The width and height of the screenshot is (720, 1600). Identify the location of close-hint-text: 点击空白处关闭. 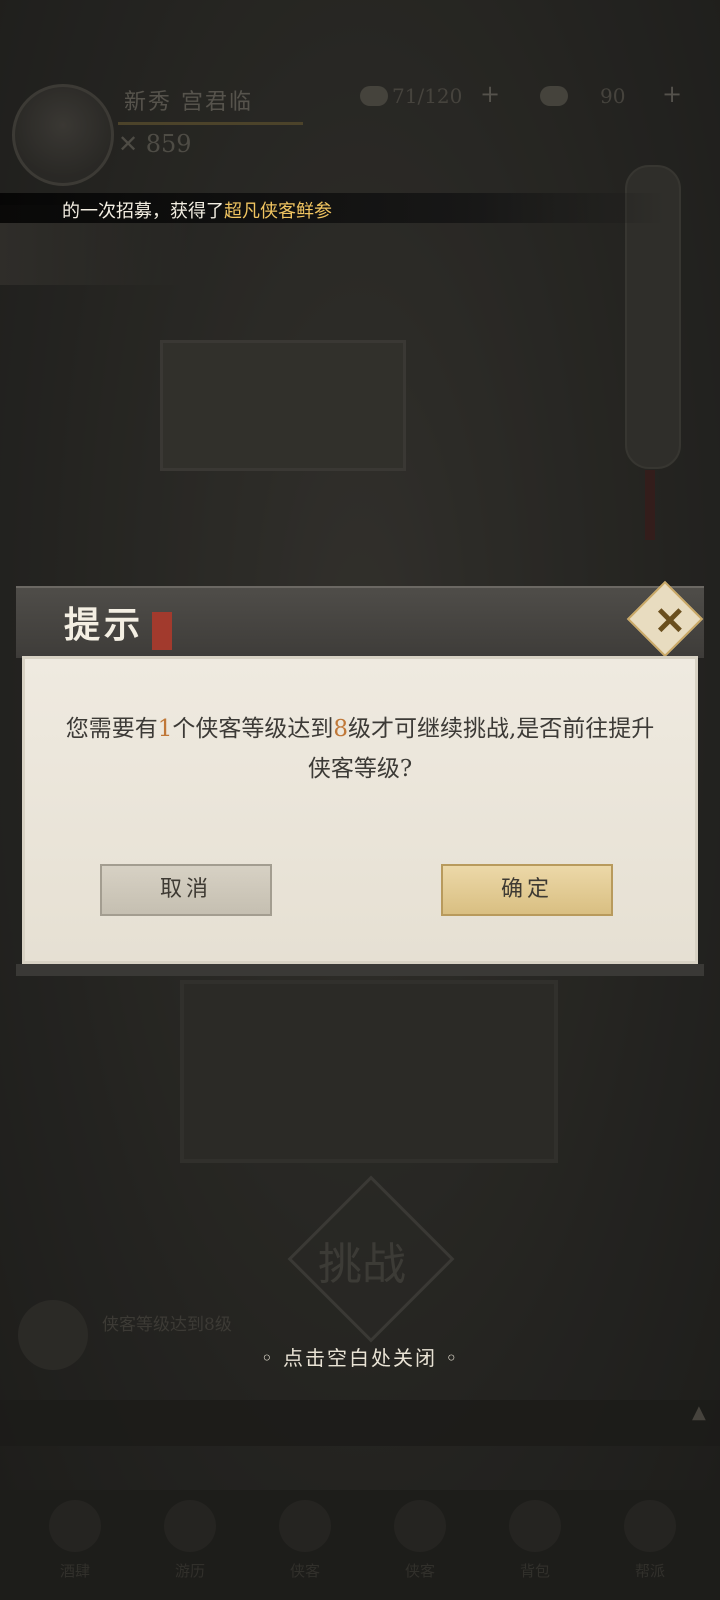
(360, 1358).